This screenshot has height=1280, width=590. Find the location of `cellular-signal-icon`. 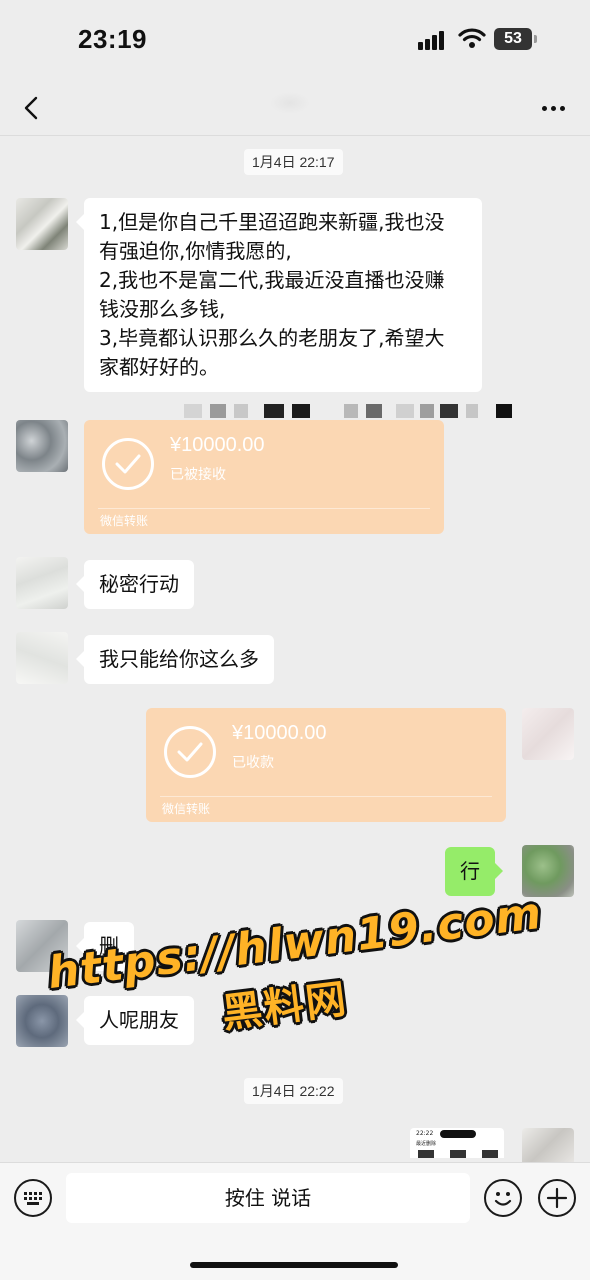

cellular-signal-icon is located at coordinates (434, 40).